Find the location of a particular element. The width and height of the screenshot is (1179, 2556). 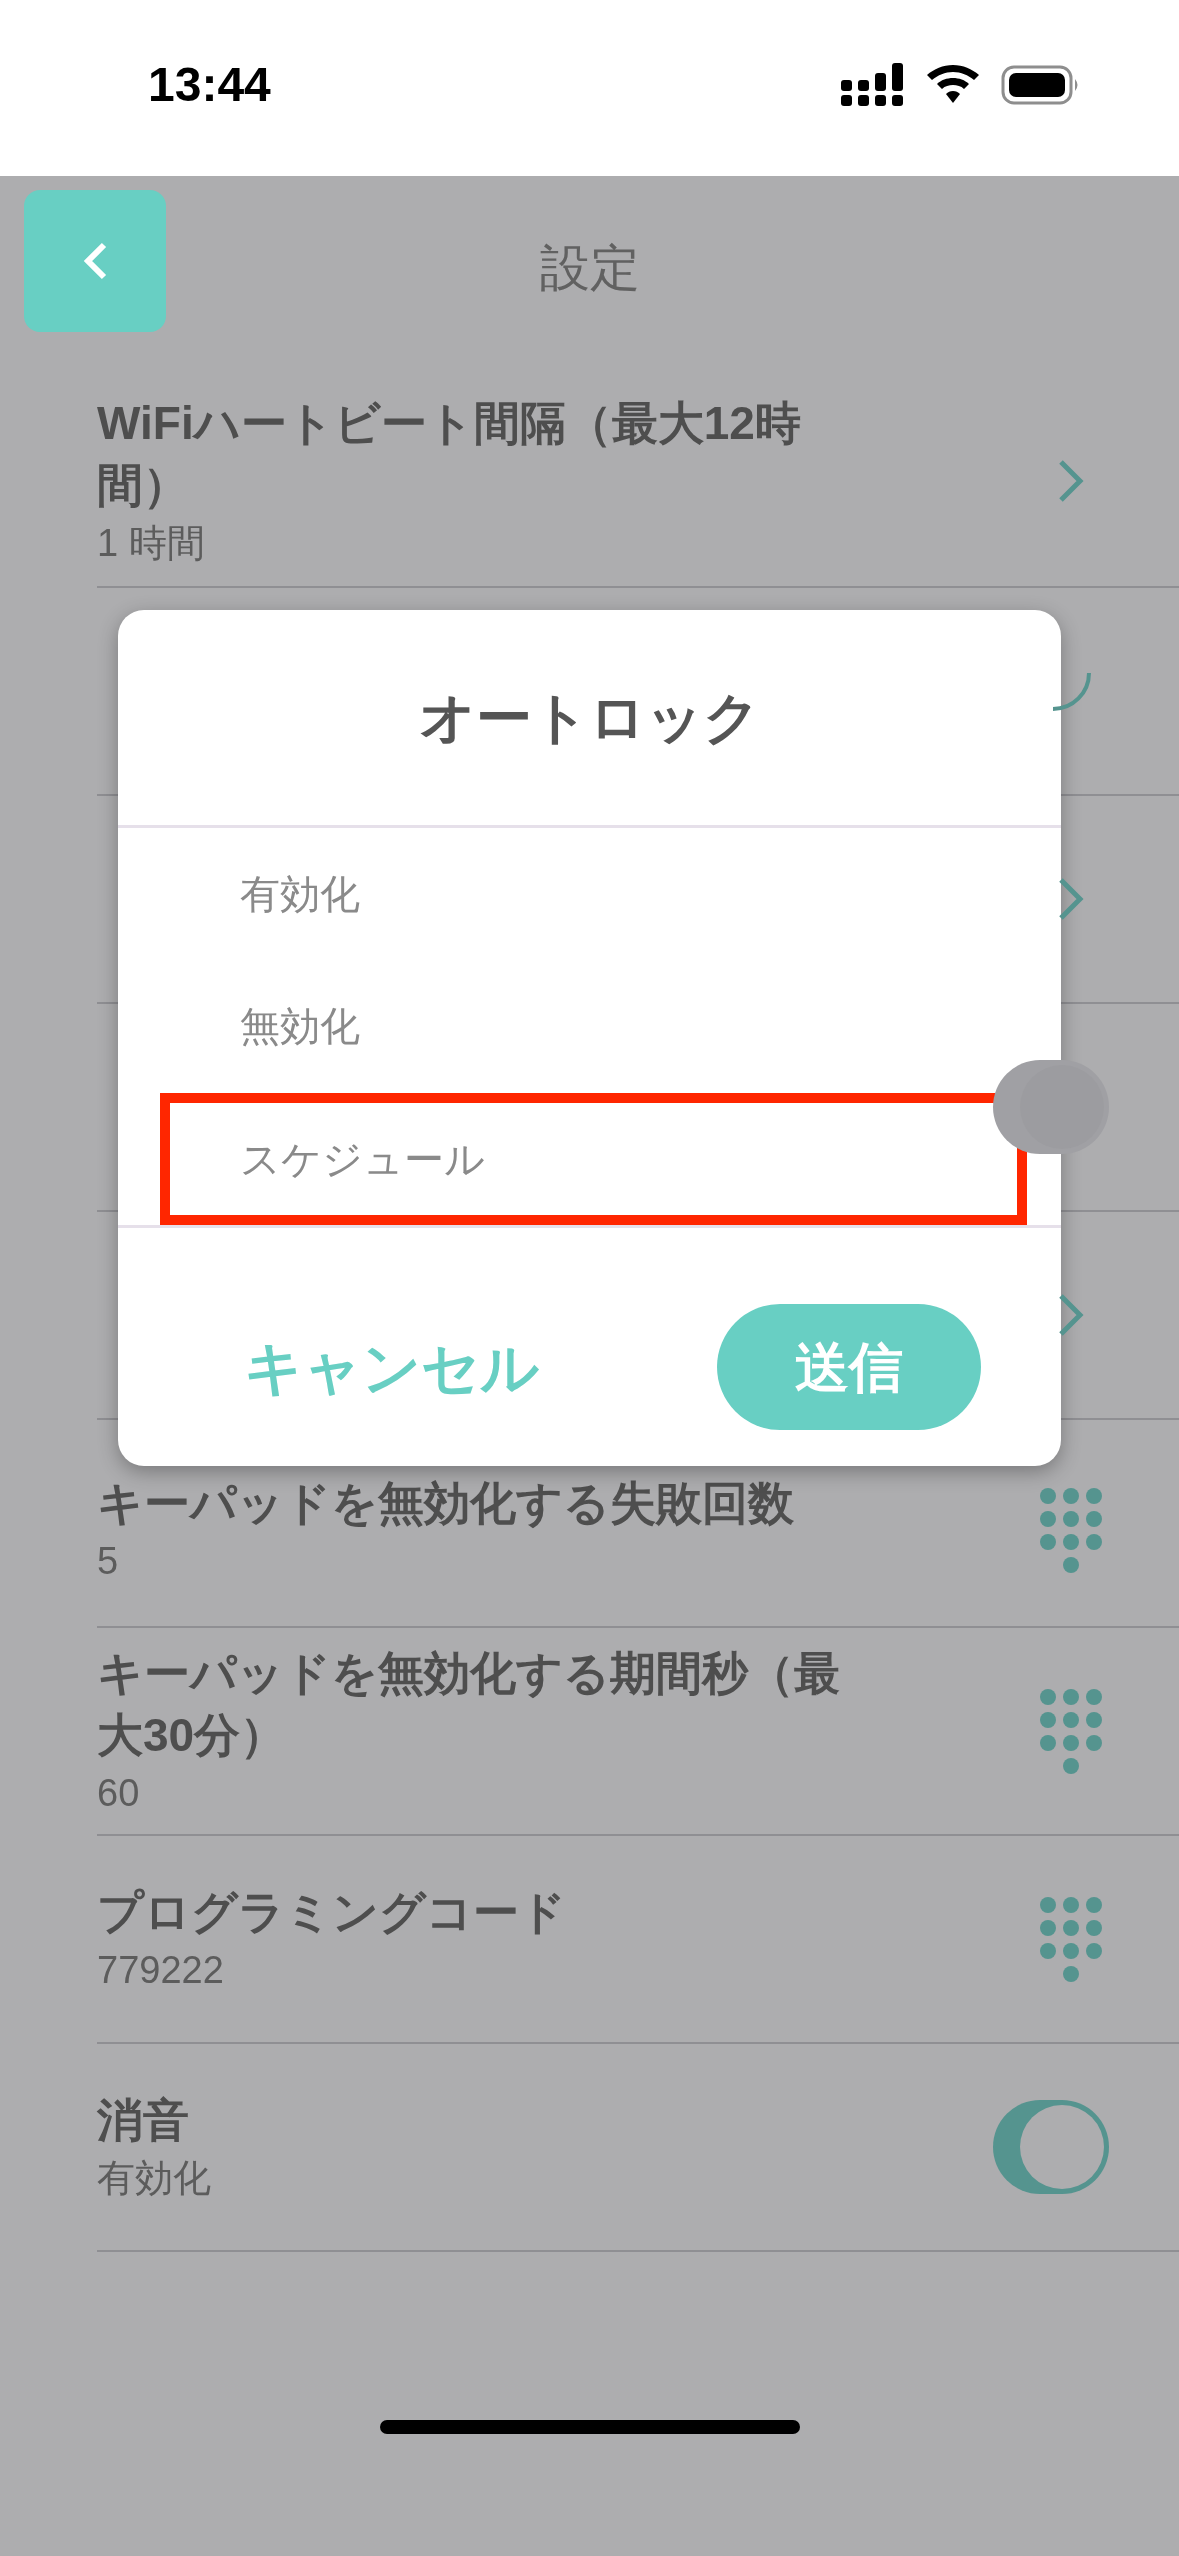

option-item: 無効化 is located at coordinates (589, 1026).